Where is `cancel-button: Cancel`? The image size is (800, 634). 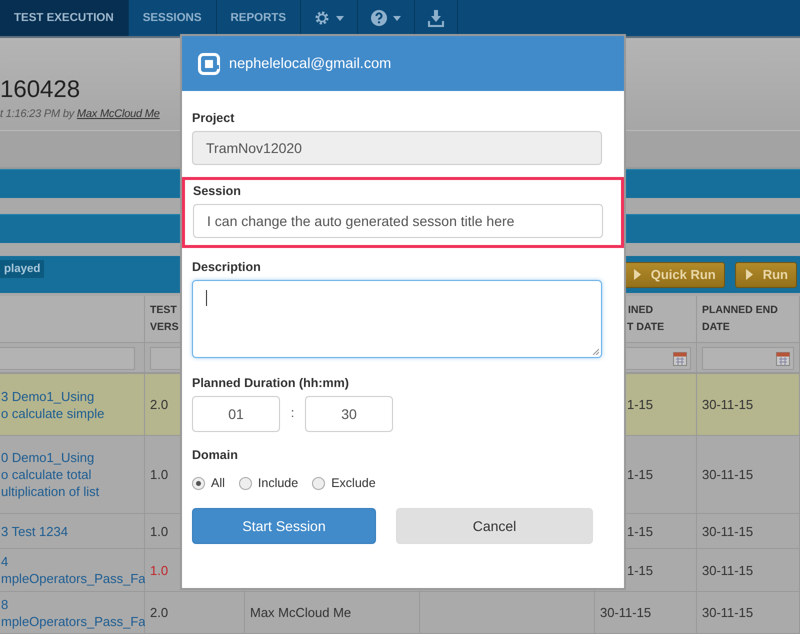 cancel-button: Cancel is located at coordinates (494, 526).